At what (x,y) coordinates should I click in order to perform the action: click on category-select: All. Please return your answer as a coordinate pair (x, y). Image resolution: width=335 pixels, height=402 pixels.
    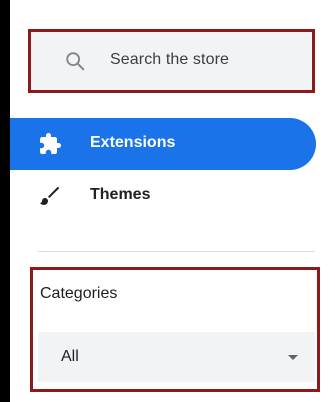
    Looking at the image, I should click on (176, 357).